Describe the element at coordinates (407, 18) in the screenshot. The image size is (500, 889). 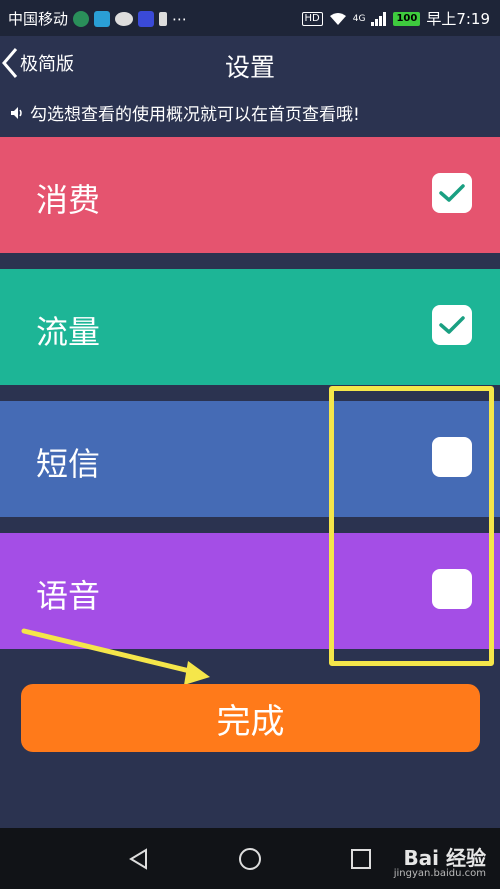
I see `battery-indicator: 100` at that location.